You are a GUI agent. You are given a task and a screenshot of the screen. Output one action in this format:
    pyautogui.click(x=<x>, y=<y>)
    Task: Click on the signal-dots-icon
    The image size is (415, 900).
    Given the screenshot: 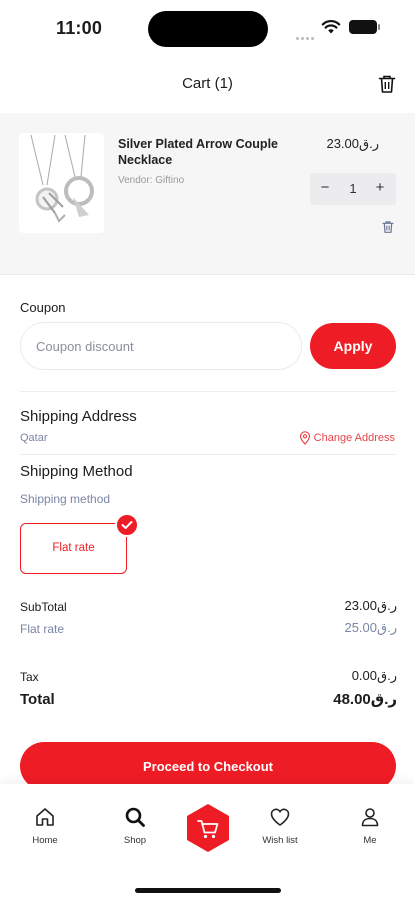 What is the action you would take?
    pyautogui.click(x=307, y=33)
    